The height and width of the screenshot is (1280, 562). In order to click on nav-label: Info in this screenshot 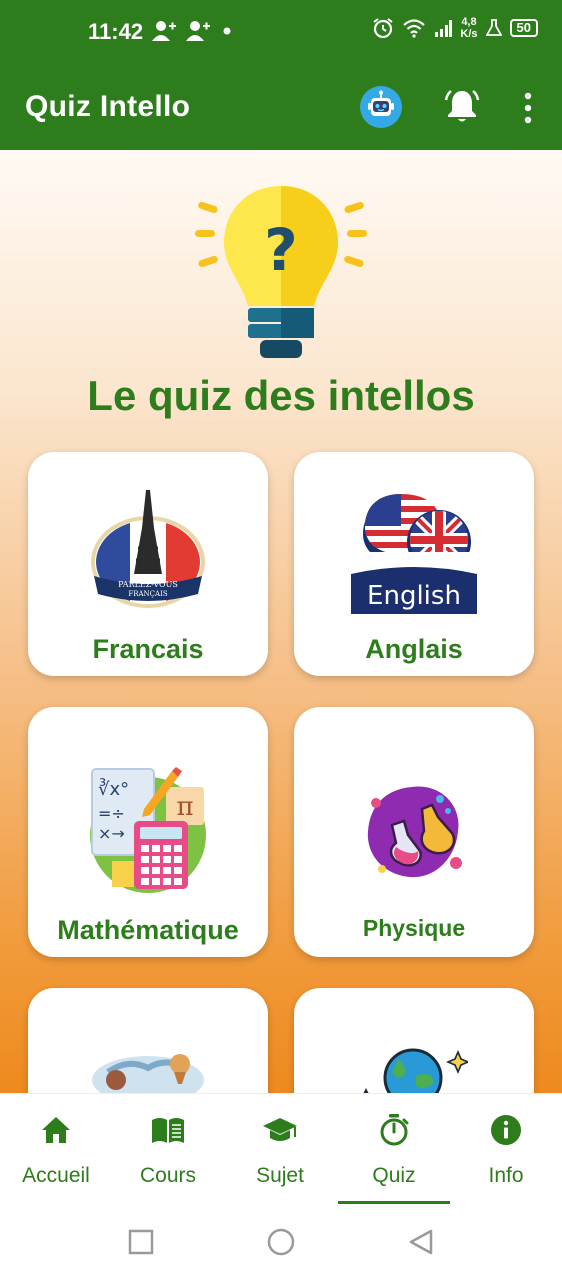, I will do `click(506, 1175)`.